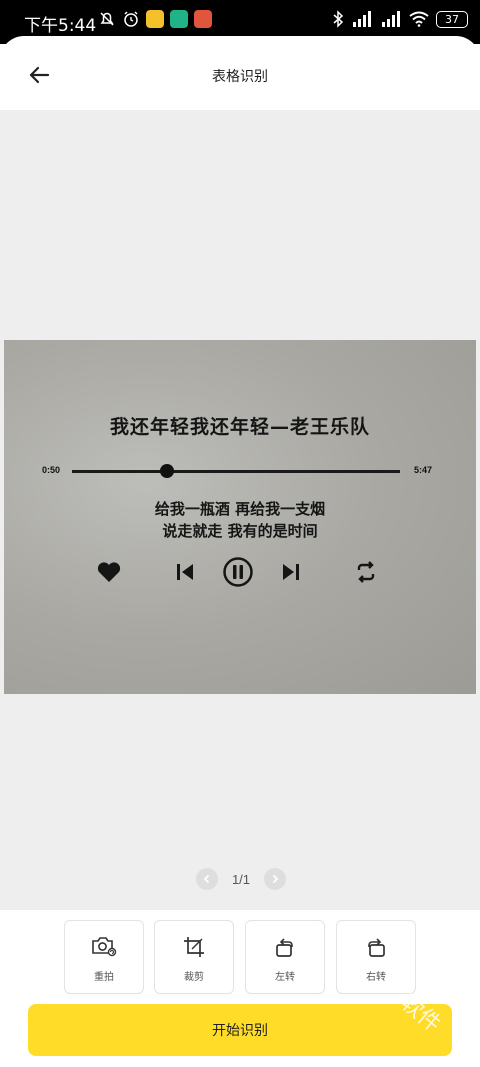 This screenshot has width=480, height=1067. Describe the element at coordinates (131, 19) in the screenshot. I see `alarm-icon` at that location.